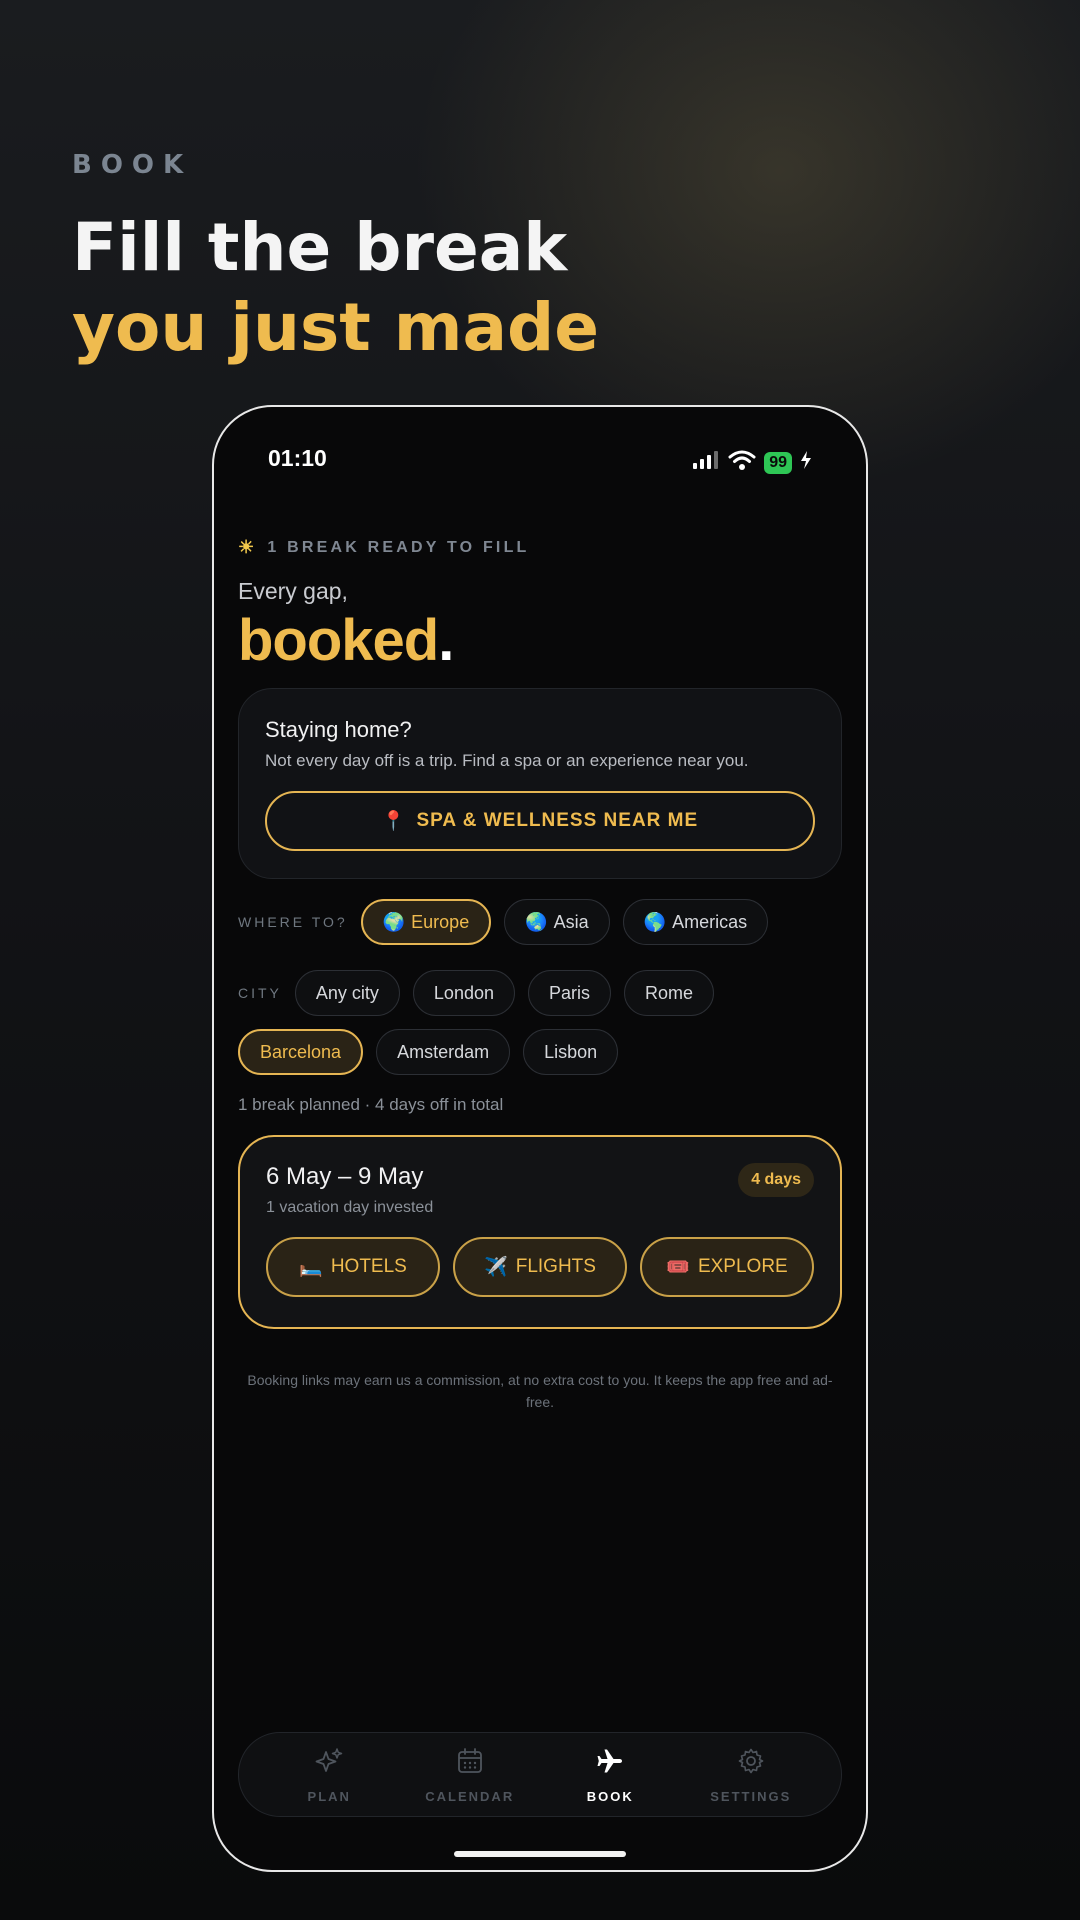  I want to click on hero: BOOK Fill the break you just made, so click(335, 259).